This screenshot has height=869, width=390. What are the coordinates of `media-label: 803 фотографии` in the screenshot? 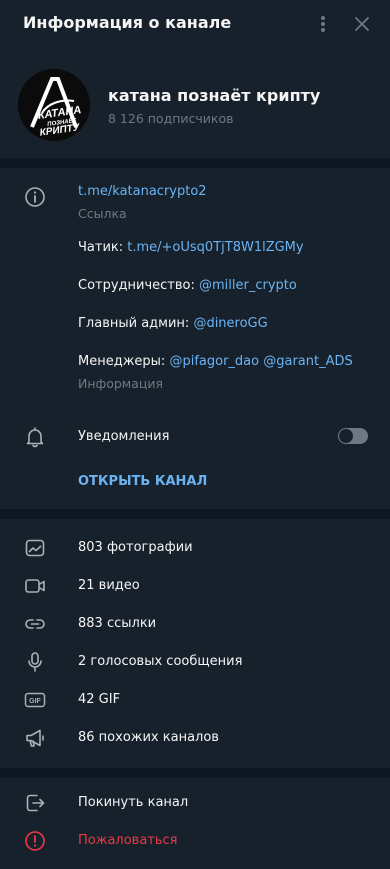 It's located at (135, 547).